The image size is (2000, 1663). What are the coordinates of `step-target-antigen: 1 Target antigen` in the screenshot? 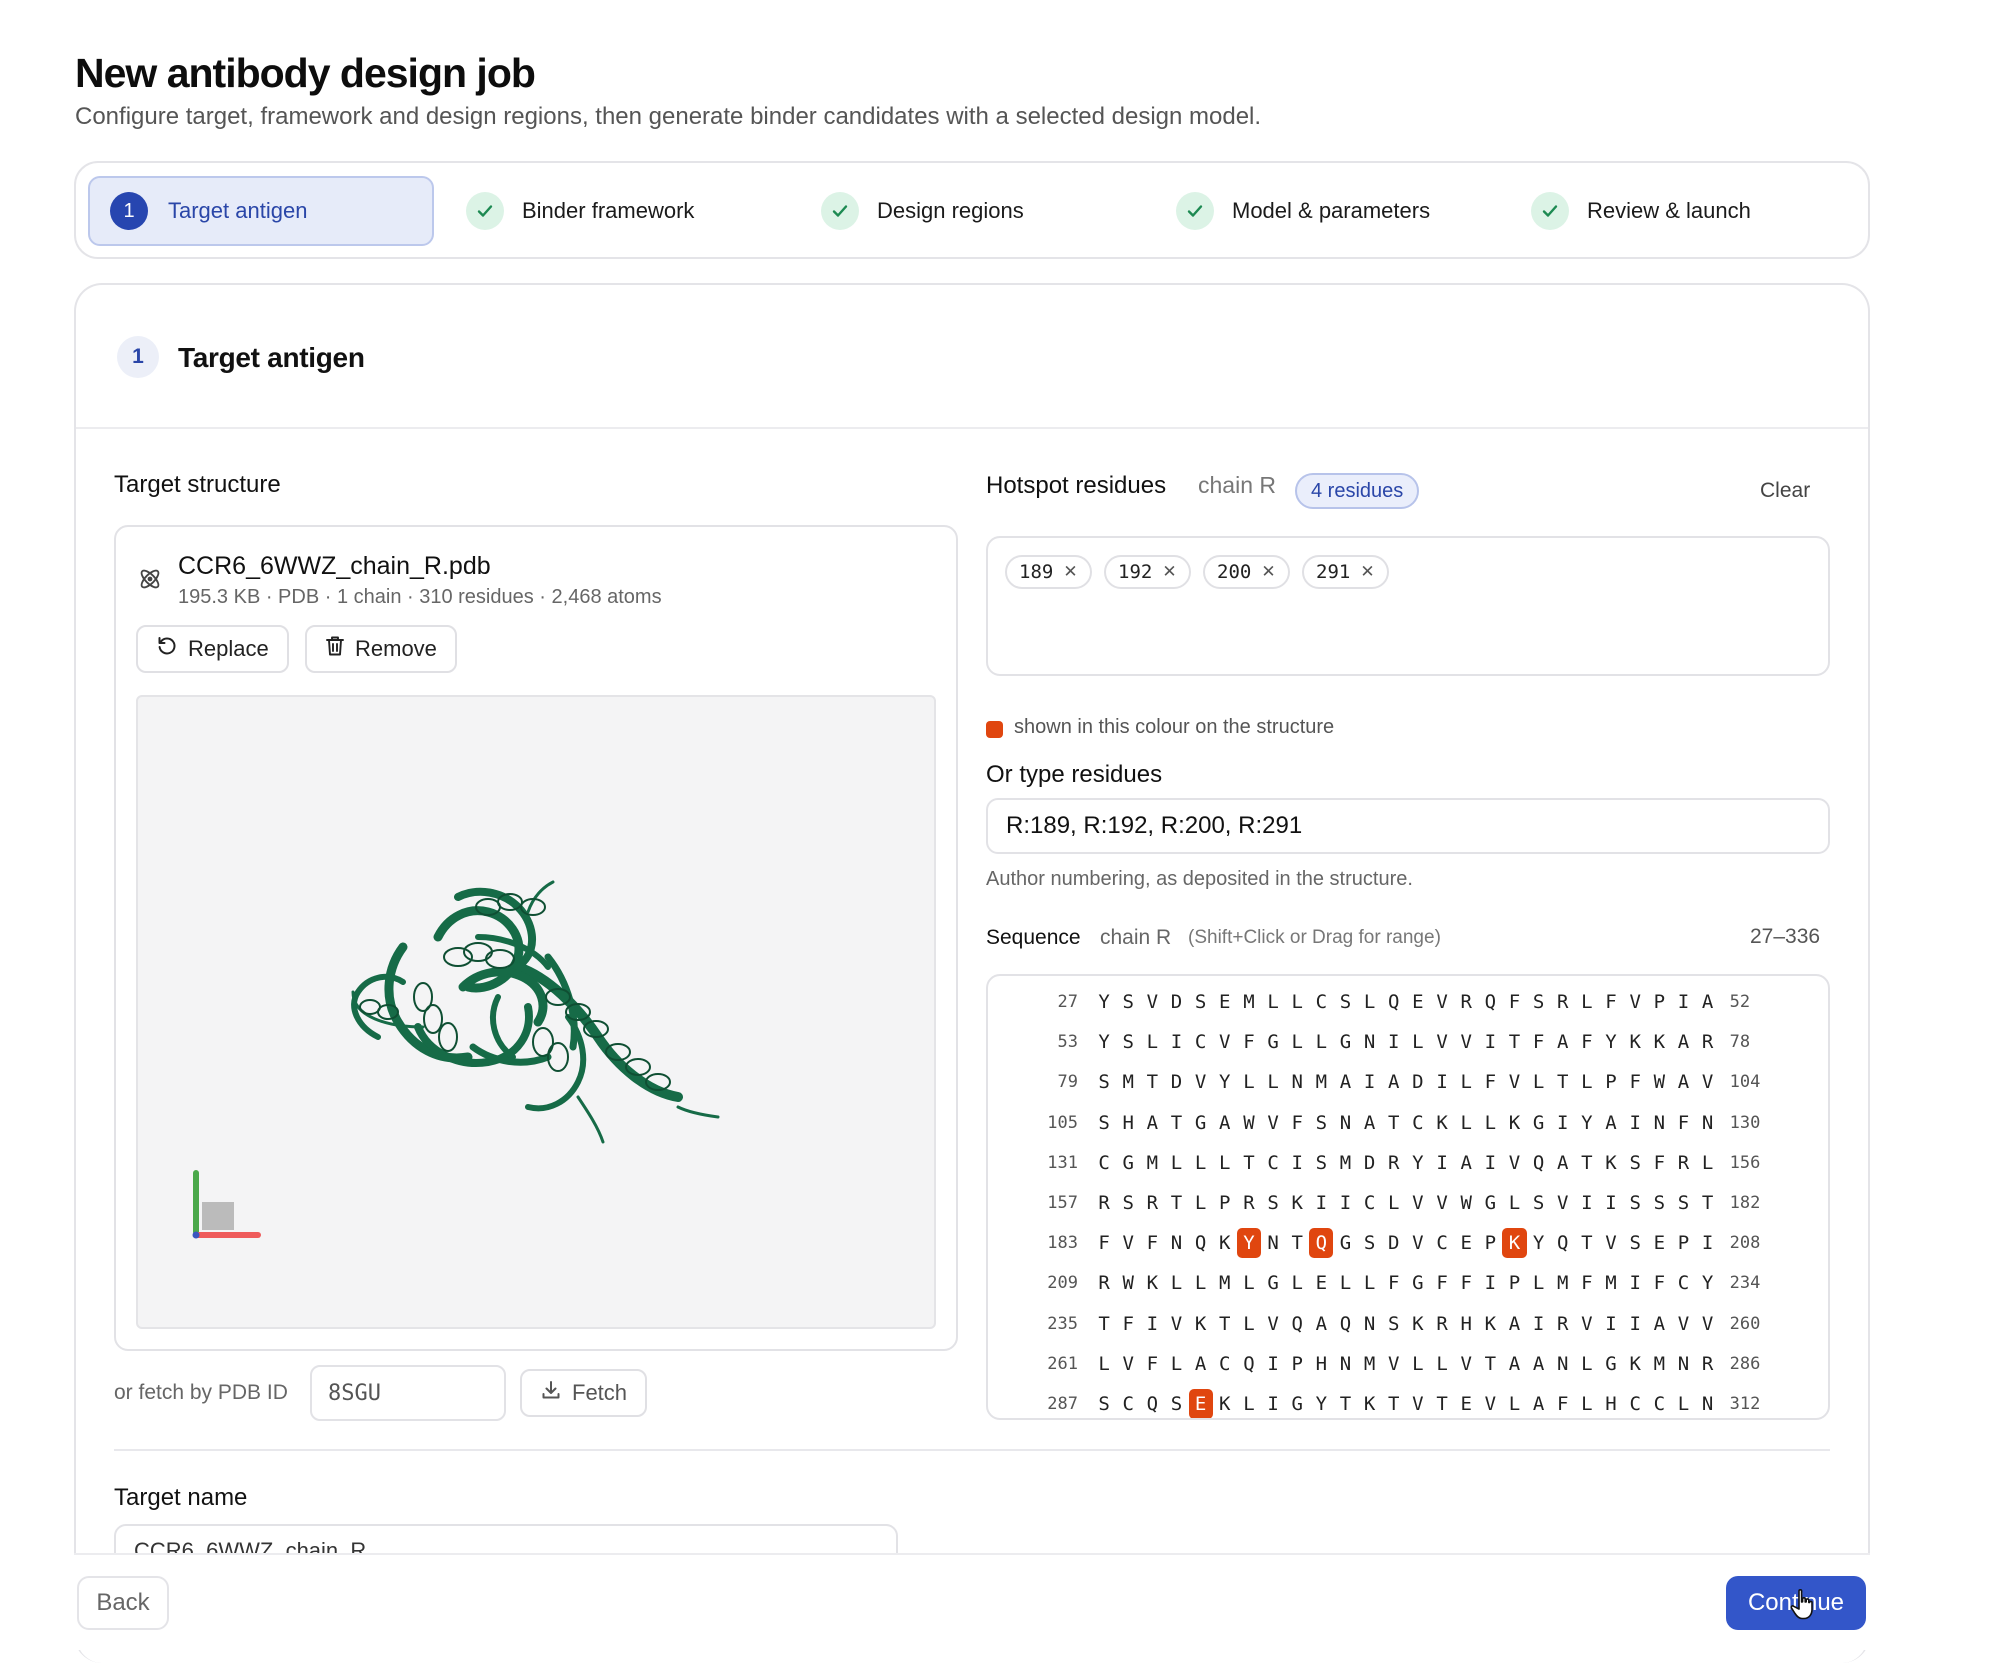 It's located at (261, 211).